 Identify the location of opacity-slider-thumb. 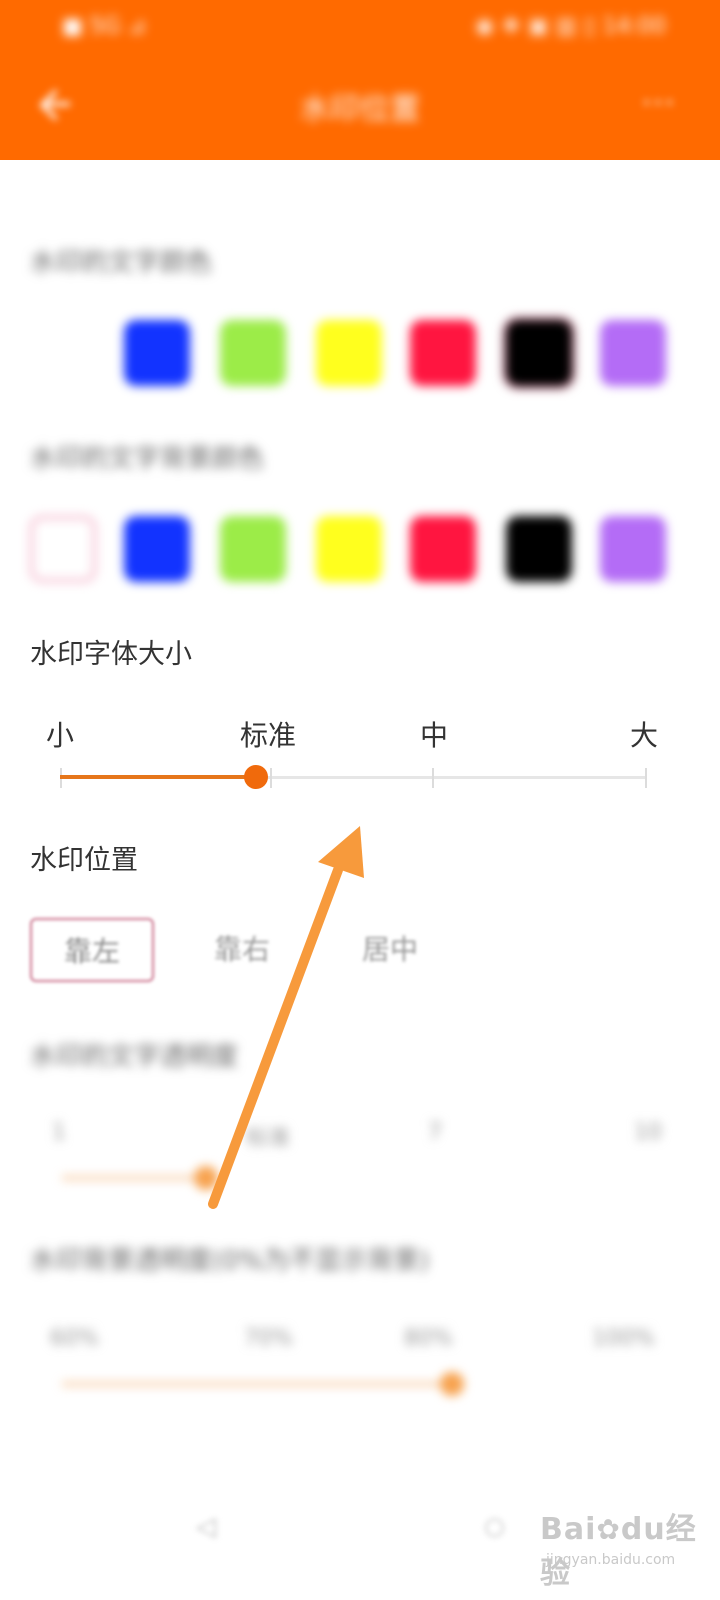
(206, 1178).